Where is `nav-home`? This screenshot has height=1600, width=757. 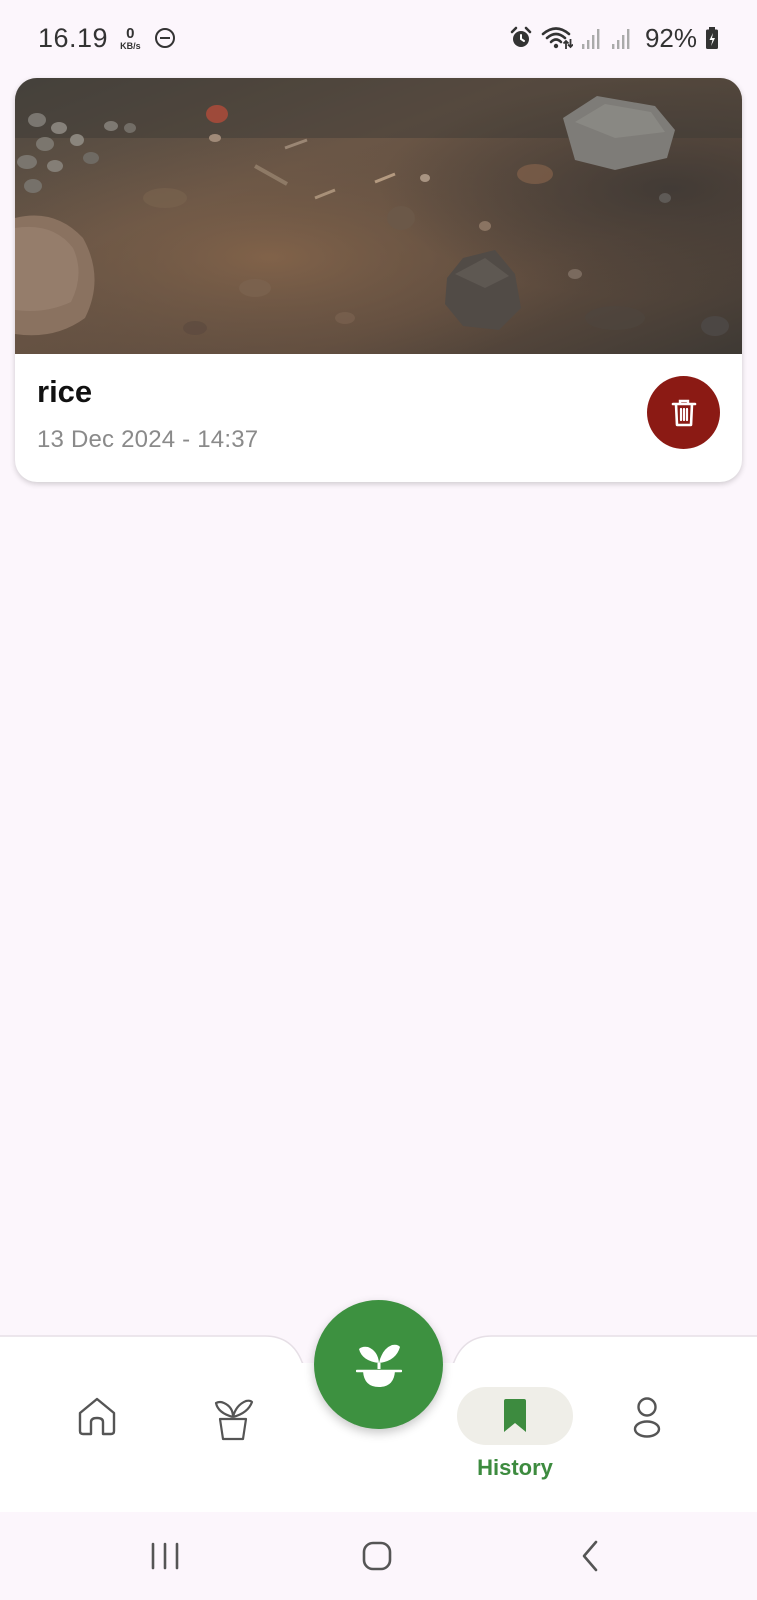
nav-home is located at coordinates (97, 1416).